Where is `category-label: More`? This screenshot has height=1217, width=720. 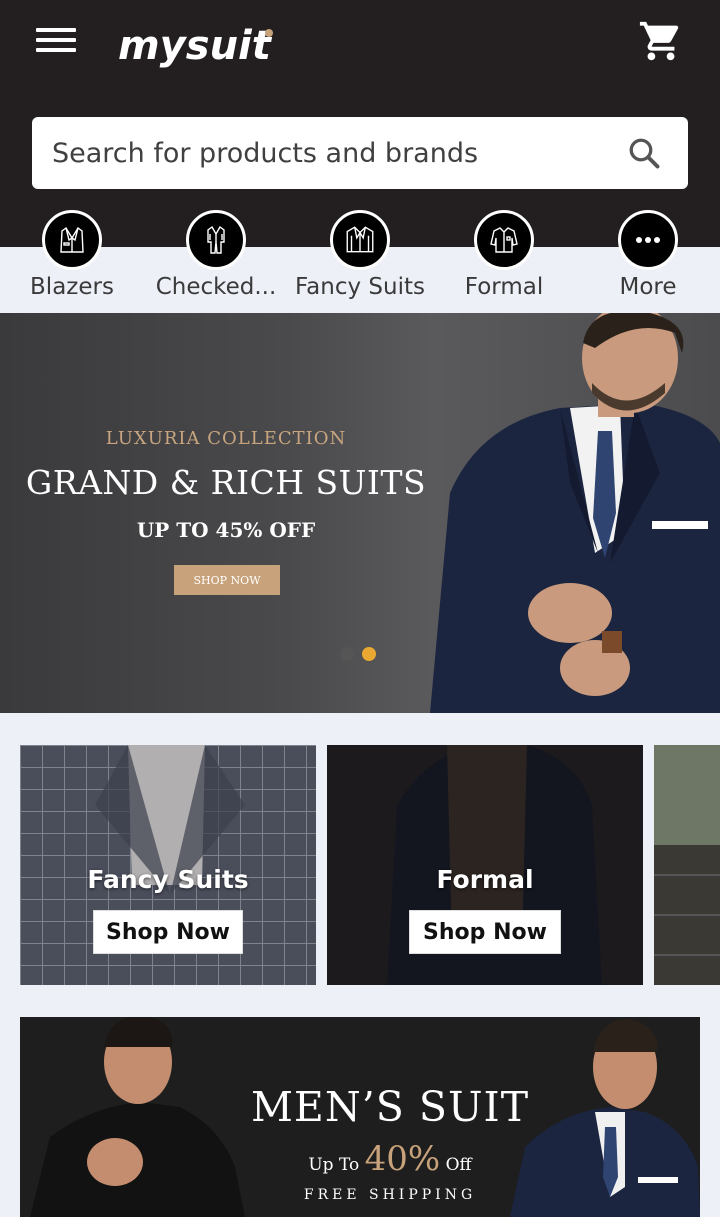 category-label: More is located at coordinates (648, 287).